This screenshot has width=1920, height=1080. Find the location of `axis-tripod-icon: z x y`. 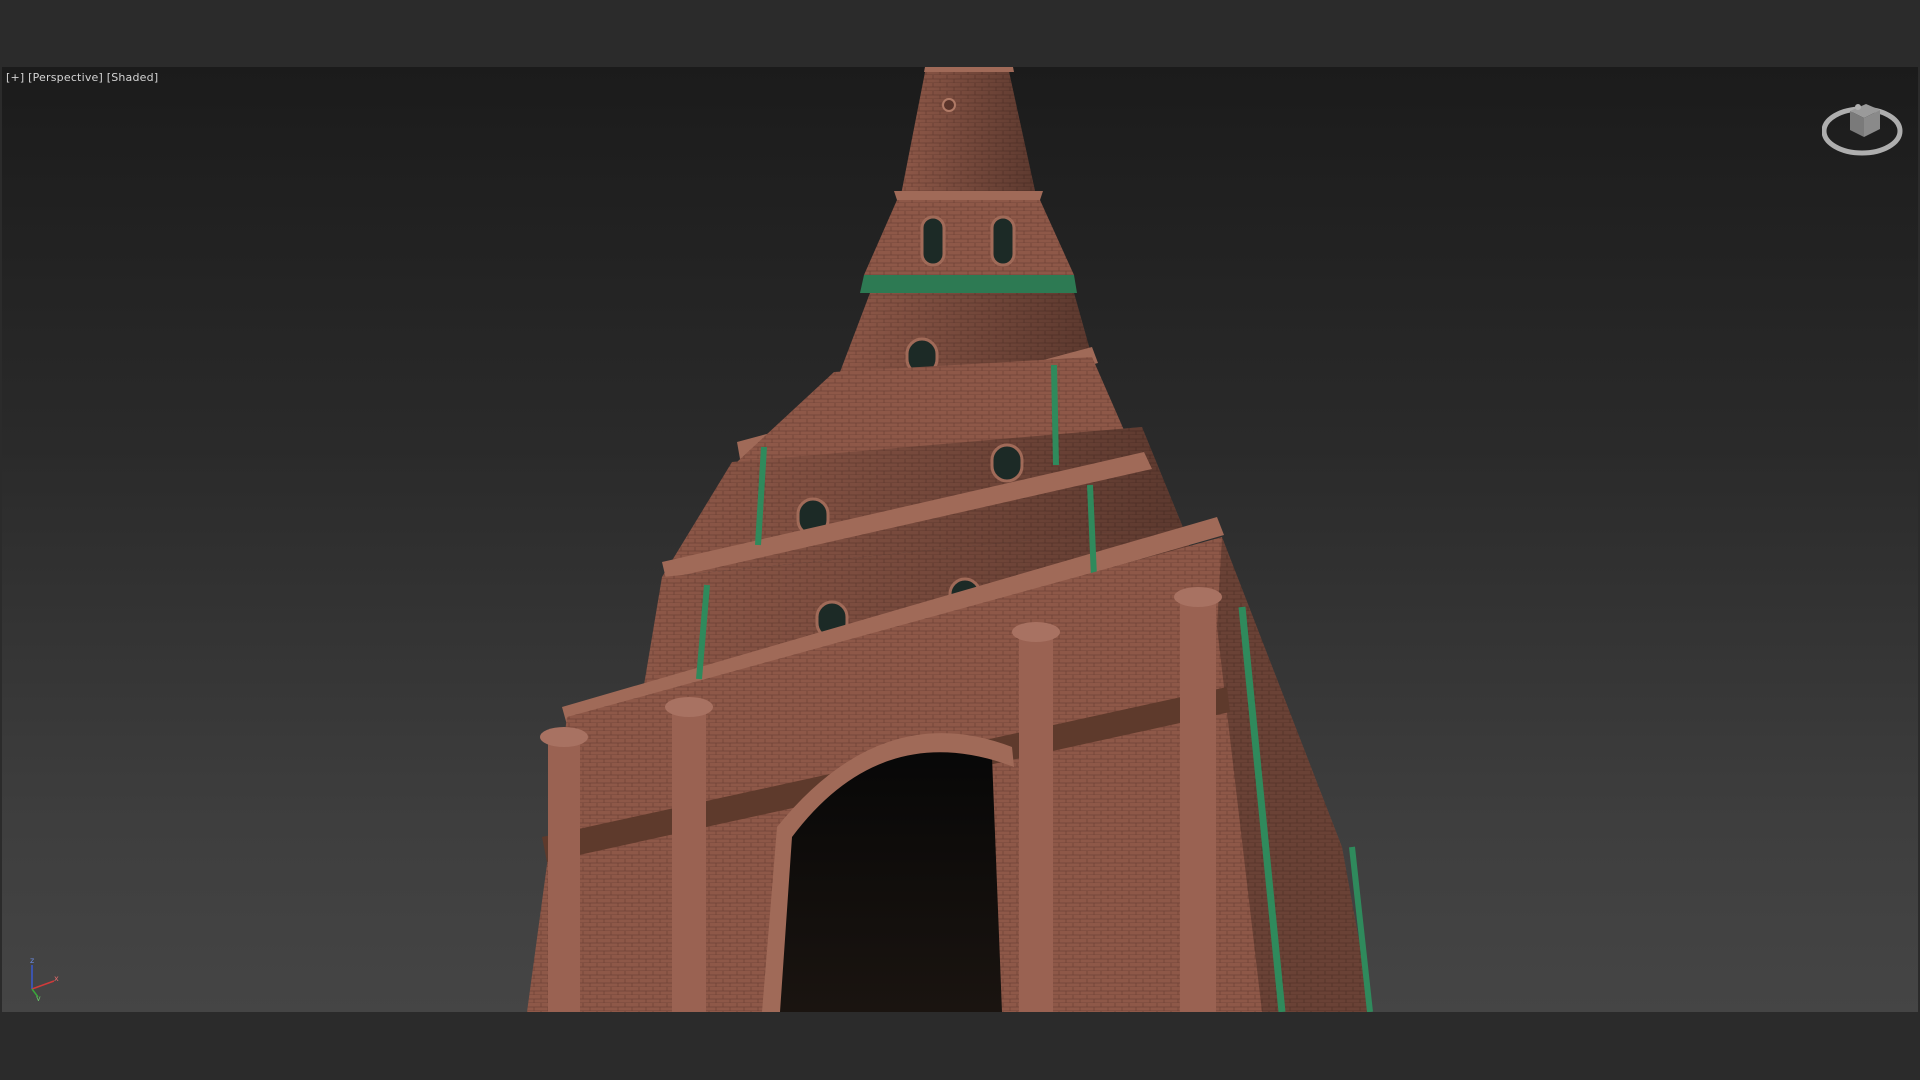

axis-tripod-icon: z x y is located at coordinates (44, 978).